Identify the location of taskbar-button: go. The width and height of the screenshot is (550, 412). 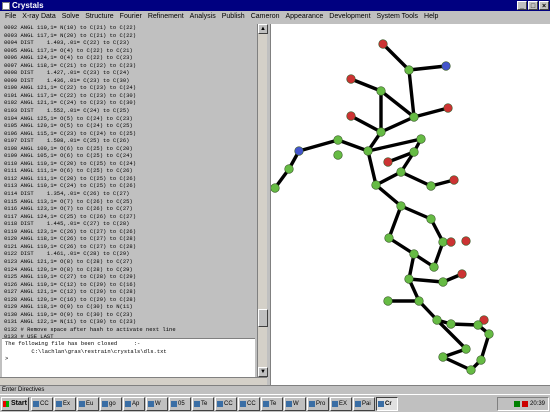
(111, 403).